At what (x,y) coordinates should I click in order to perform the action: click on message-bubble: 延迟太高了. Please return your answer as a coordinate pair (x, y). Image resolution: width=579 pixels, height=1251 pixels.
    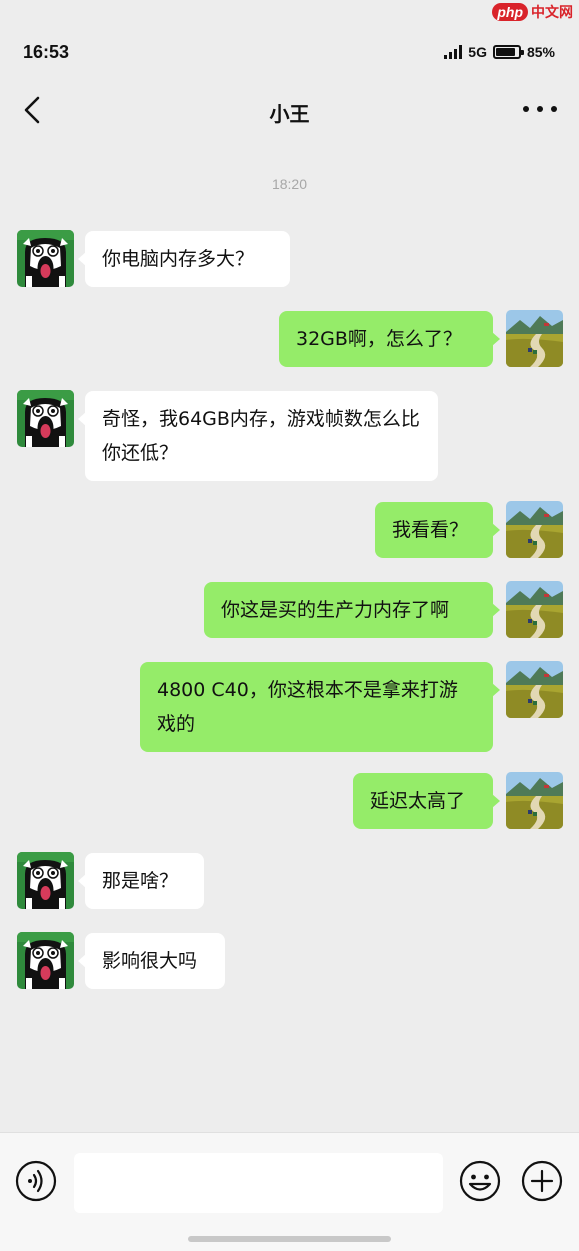
    Looking at the image, I should click on (426, 801).